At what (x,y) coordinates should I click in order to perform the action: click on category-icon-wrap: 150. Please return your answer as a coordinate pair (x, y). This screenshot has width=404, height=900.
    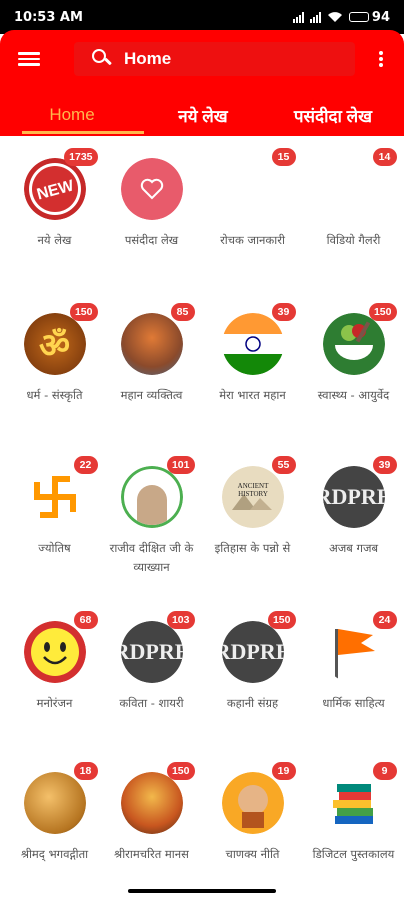
    Looking at the image, I should click on (157, 798).